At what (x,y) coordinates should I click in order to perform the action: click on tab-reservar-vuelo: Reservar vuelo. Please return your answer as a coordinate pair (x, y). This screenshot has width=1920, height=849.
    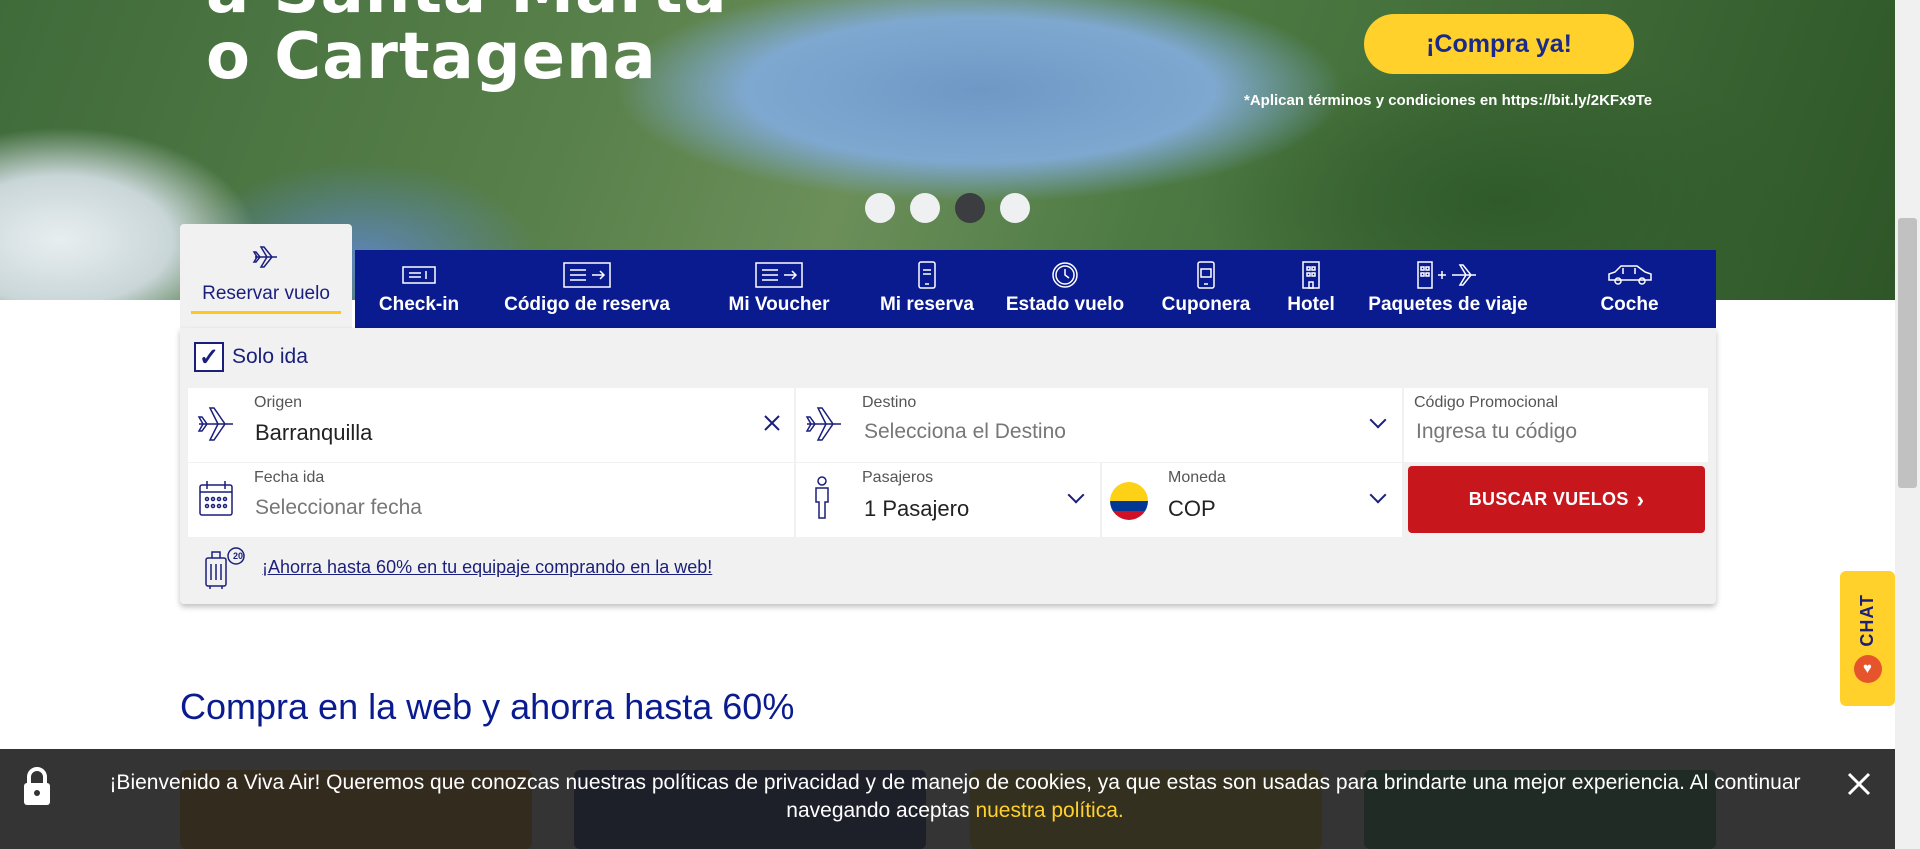
    Looking at the image, I should click on (266, 276).